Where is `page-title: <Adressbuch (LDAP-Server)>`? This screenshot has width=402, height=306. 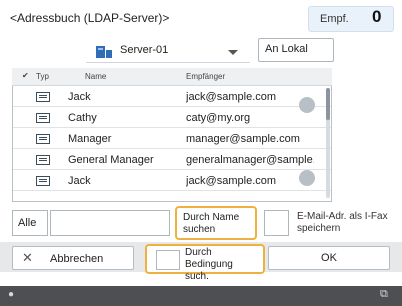
page-title: <Adressbuch (LDAP-Server)> is located at coordinates (90, 18).